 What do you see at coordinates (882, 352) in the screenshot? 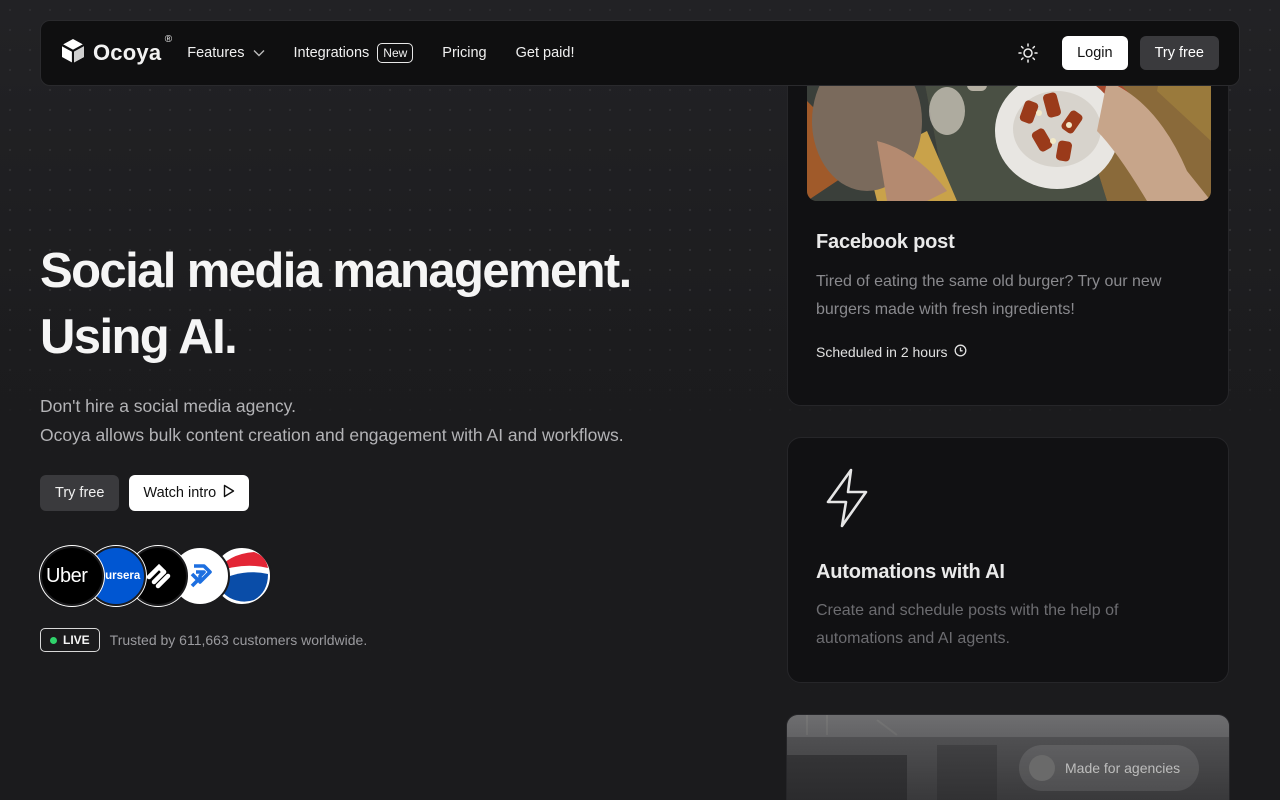
I see `scheduled-label: Scheduled in 2 hours` at bounding box center [882, 352].